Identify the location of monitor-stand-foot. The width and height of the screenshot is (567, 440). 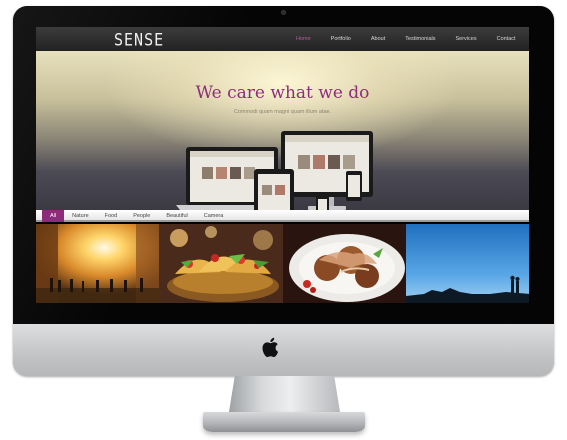
(284, 422).